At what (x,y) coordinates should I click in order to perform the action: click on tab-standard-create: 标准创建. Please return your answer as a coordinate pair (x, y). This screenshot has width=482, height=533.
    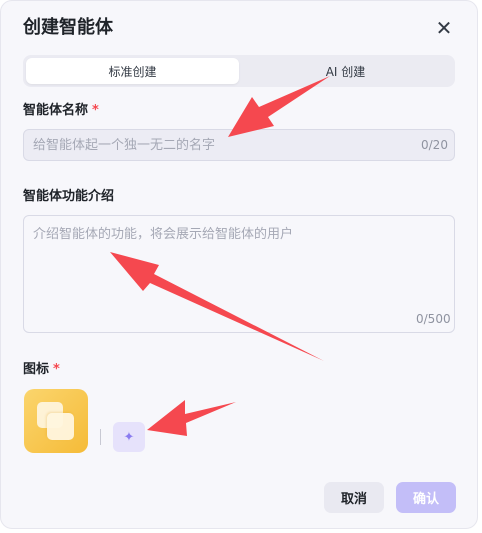
    Looking at the image, I should click on (132, 71).